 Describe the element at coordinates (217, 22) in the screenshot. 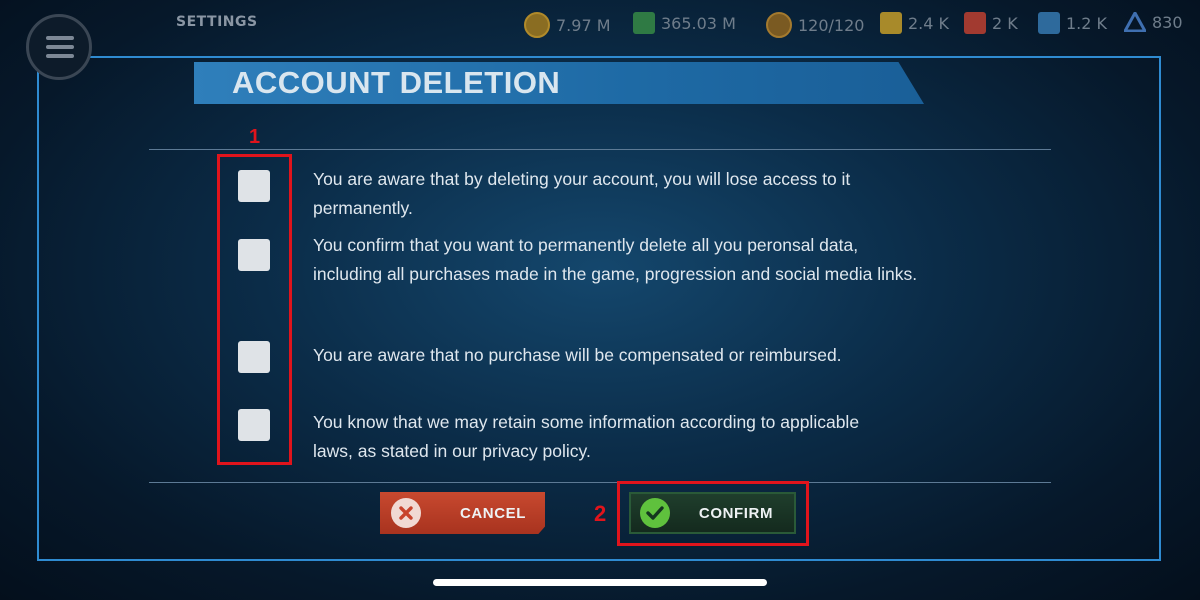

I see `screen-title: SETTINGS` at that location.